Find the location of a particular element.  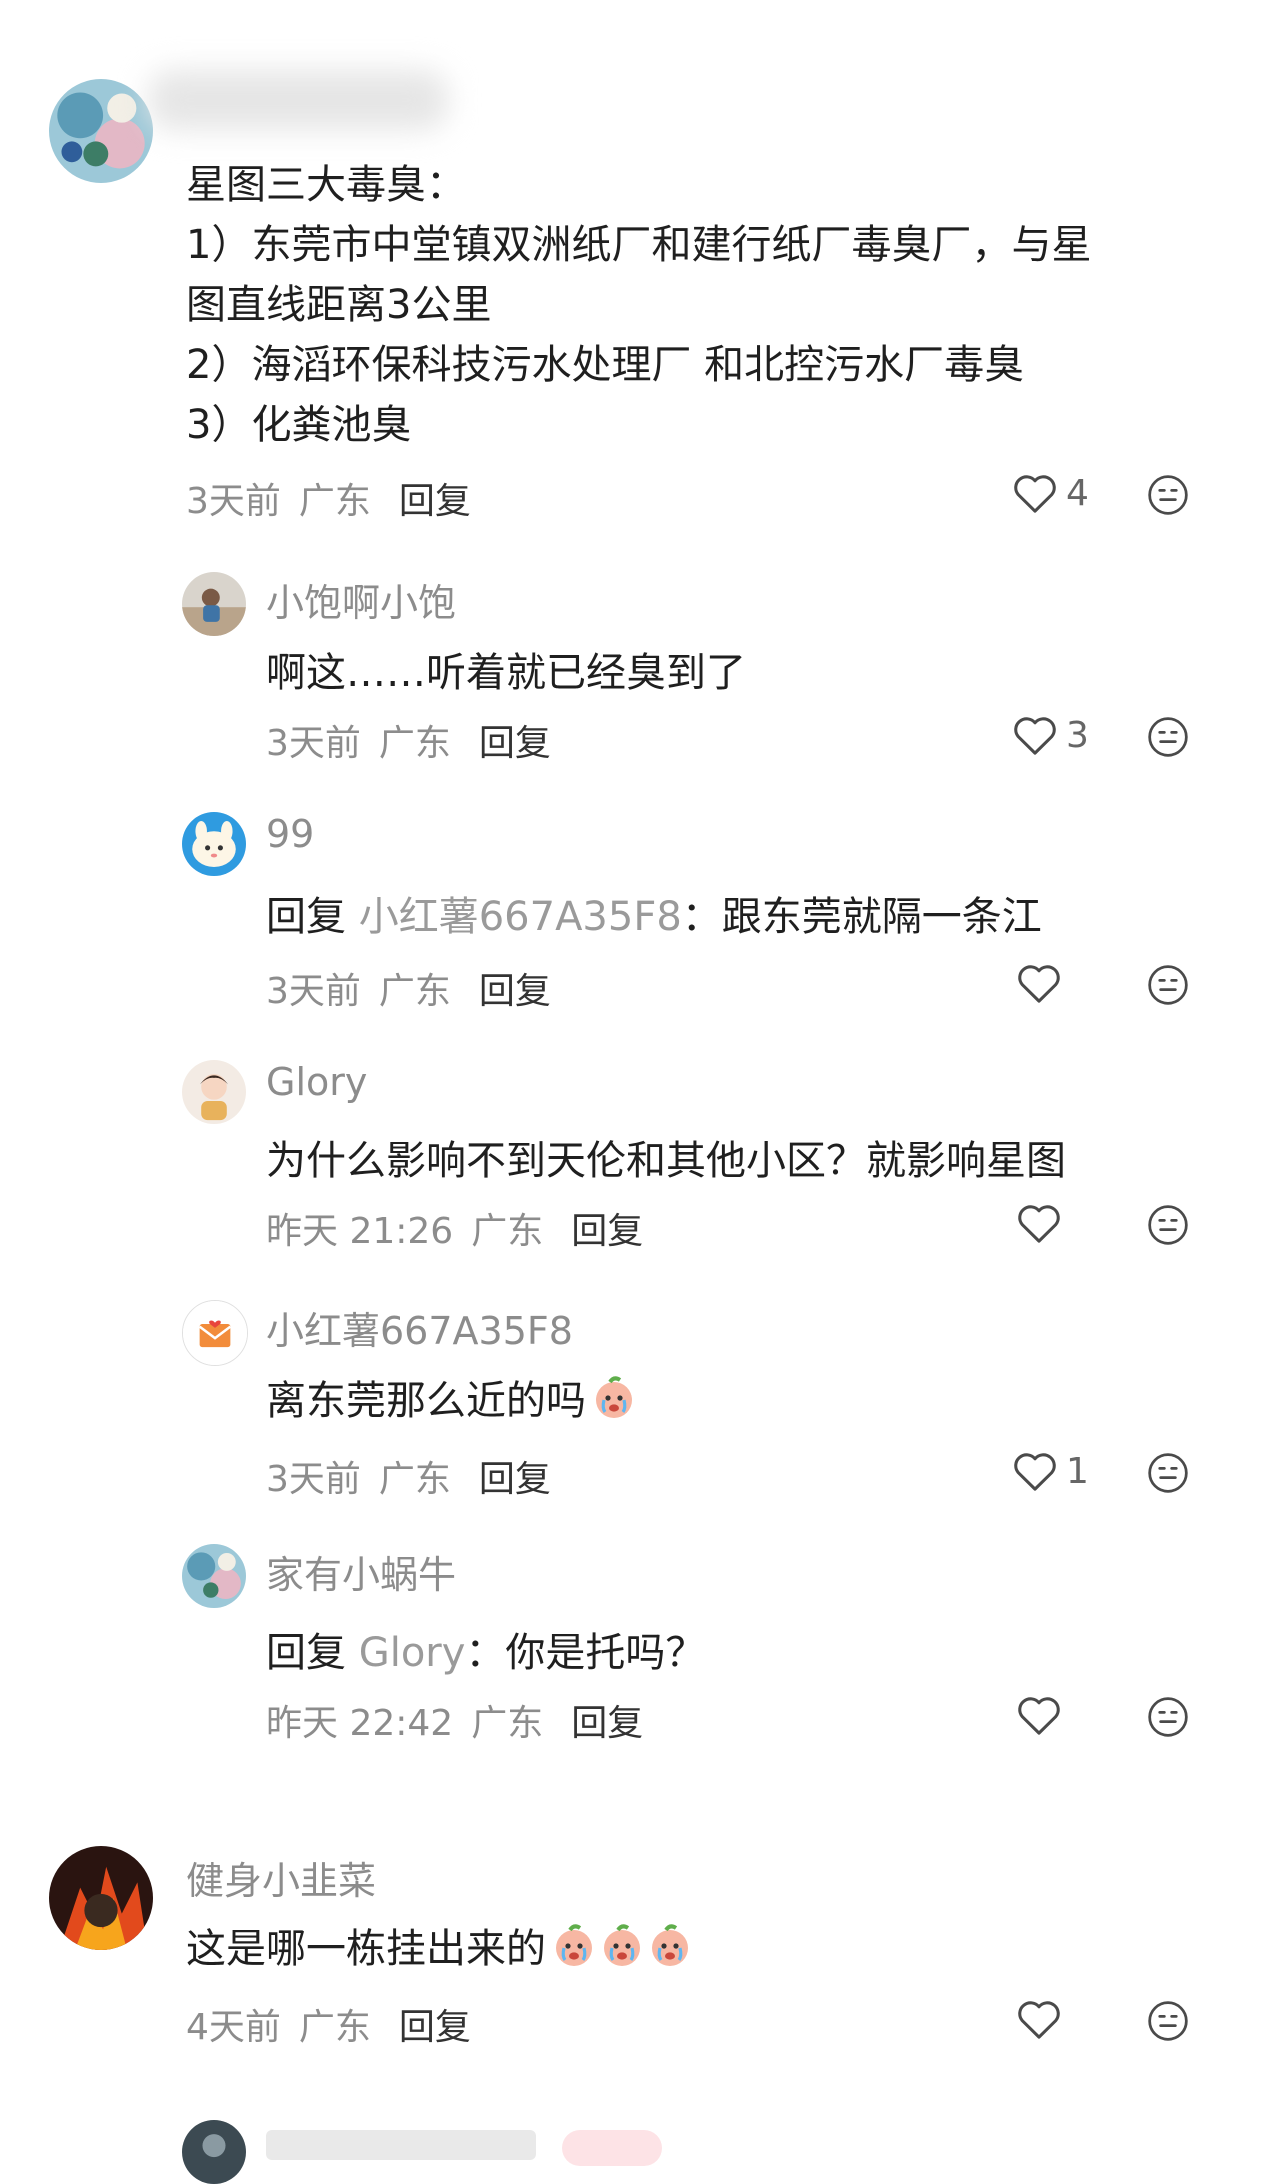

comment-text: 为什么影响不到天伦和其他小区？就影响星图 is located at coordinates (666, 1161).